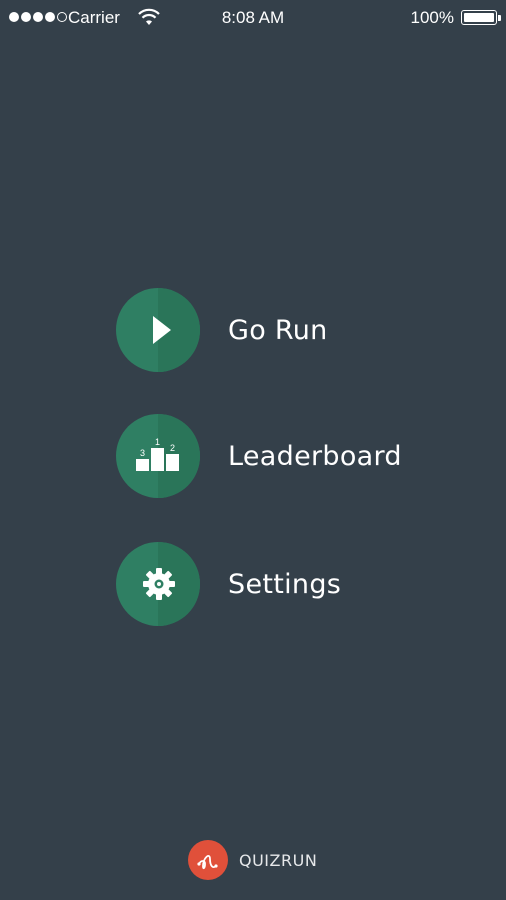 The height and width of the screenshot is (900, 506). I want to click on go-run-button: Go Run, so click(222, 330).